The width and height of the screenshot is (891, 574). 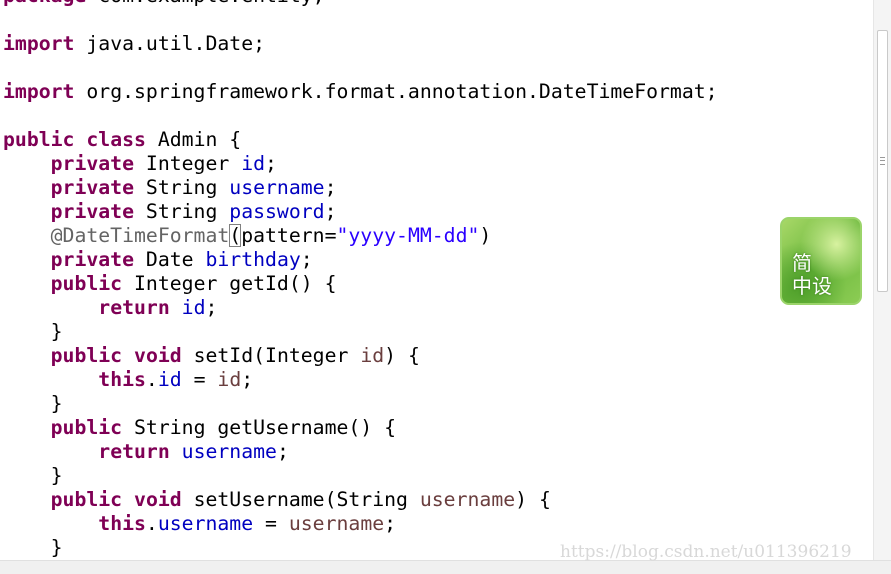 I want to click on keyword-token: class, so click(x=116, y=139).